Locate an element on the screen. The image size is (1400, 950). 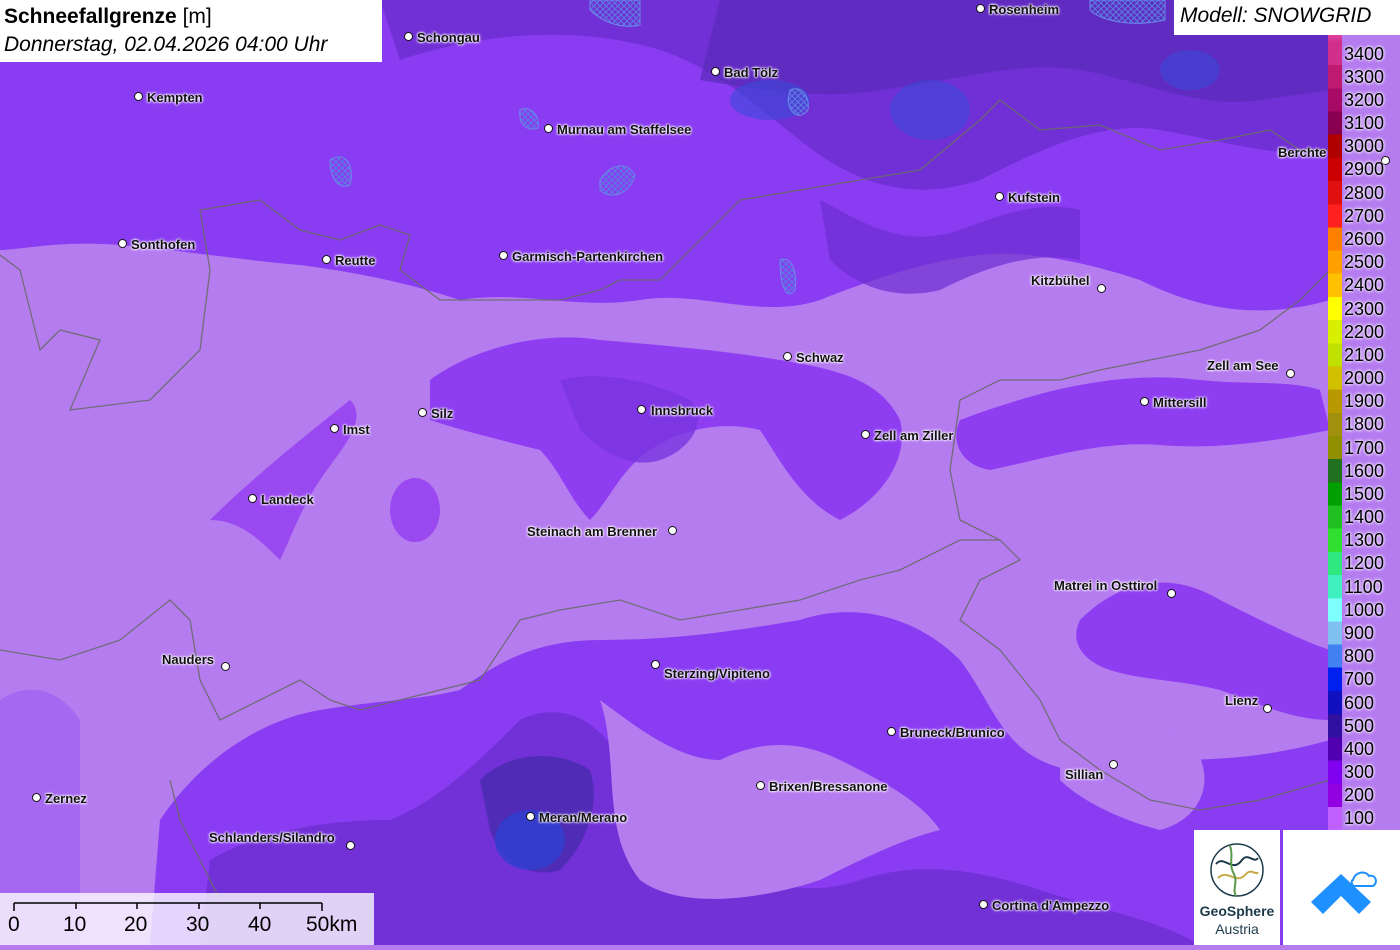
legend-value-label: 1500 is located at coordinates (1364, 493).